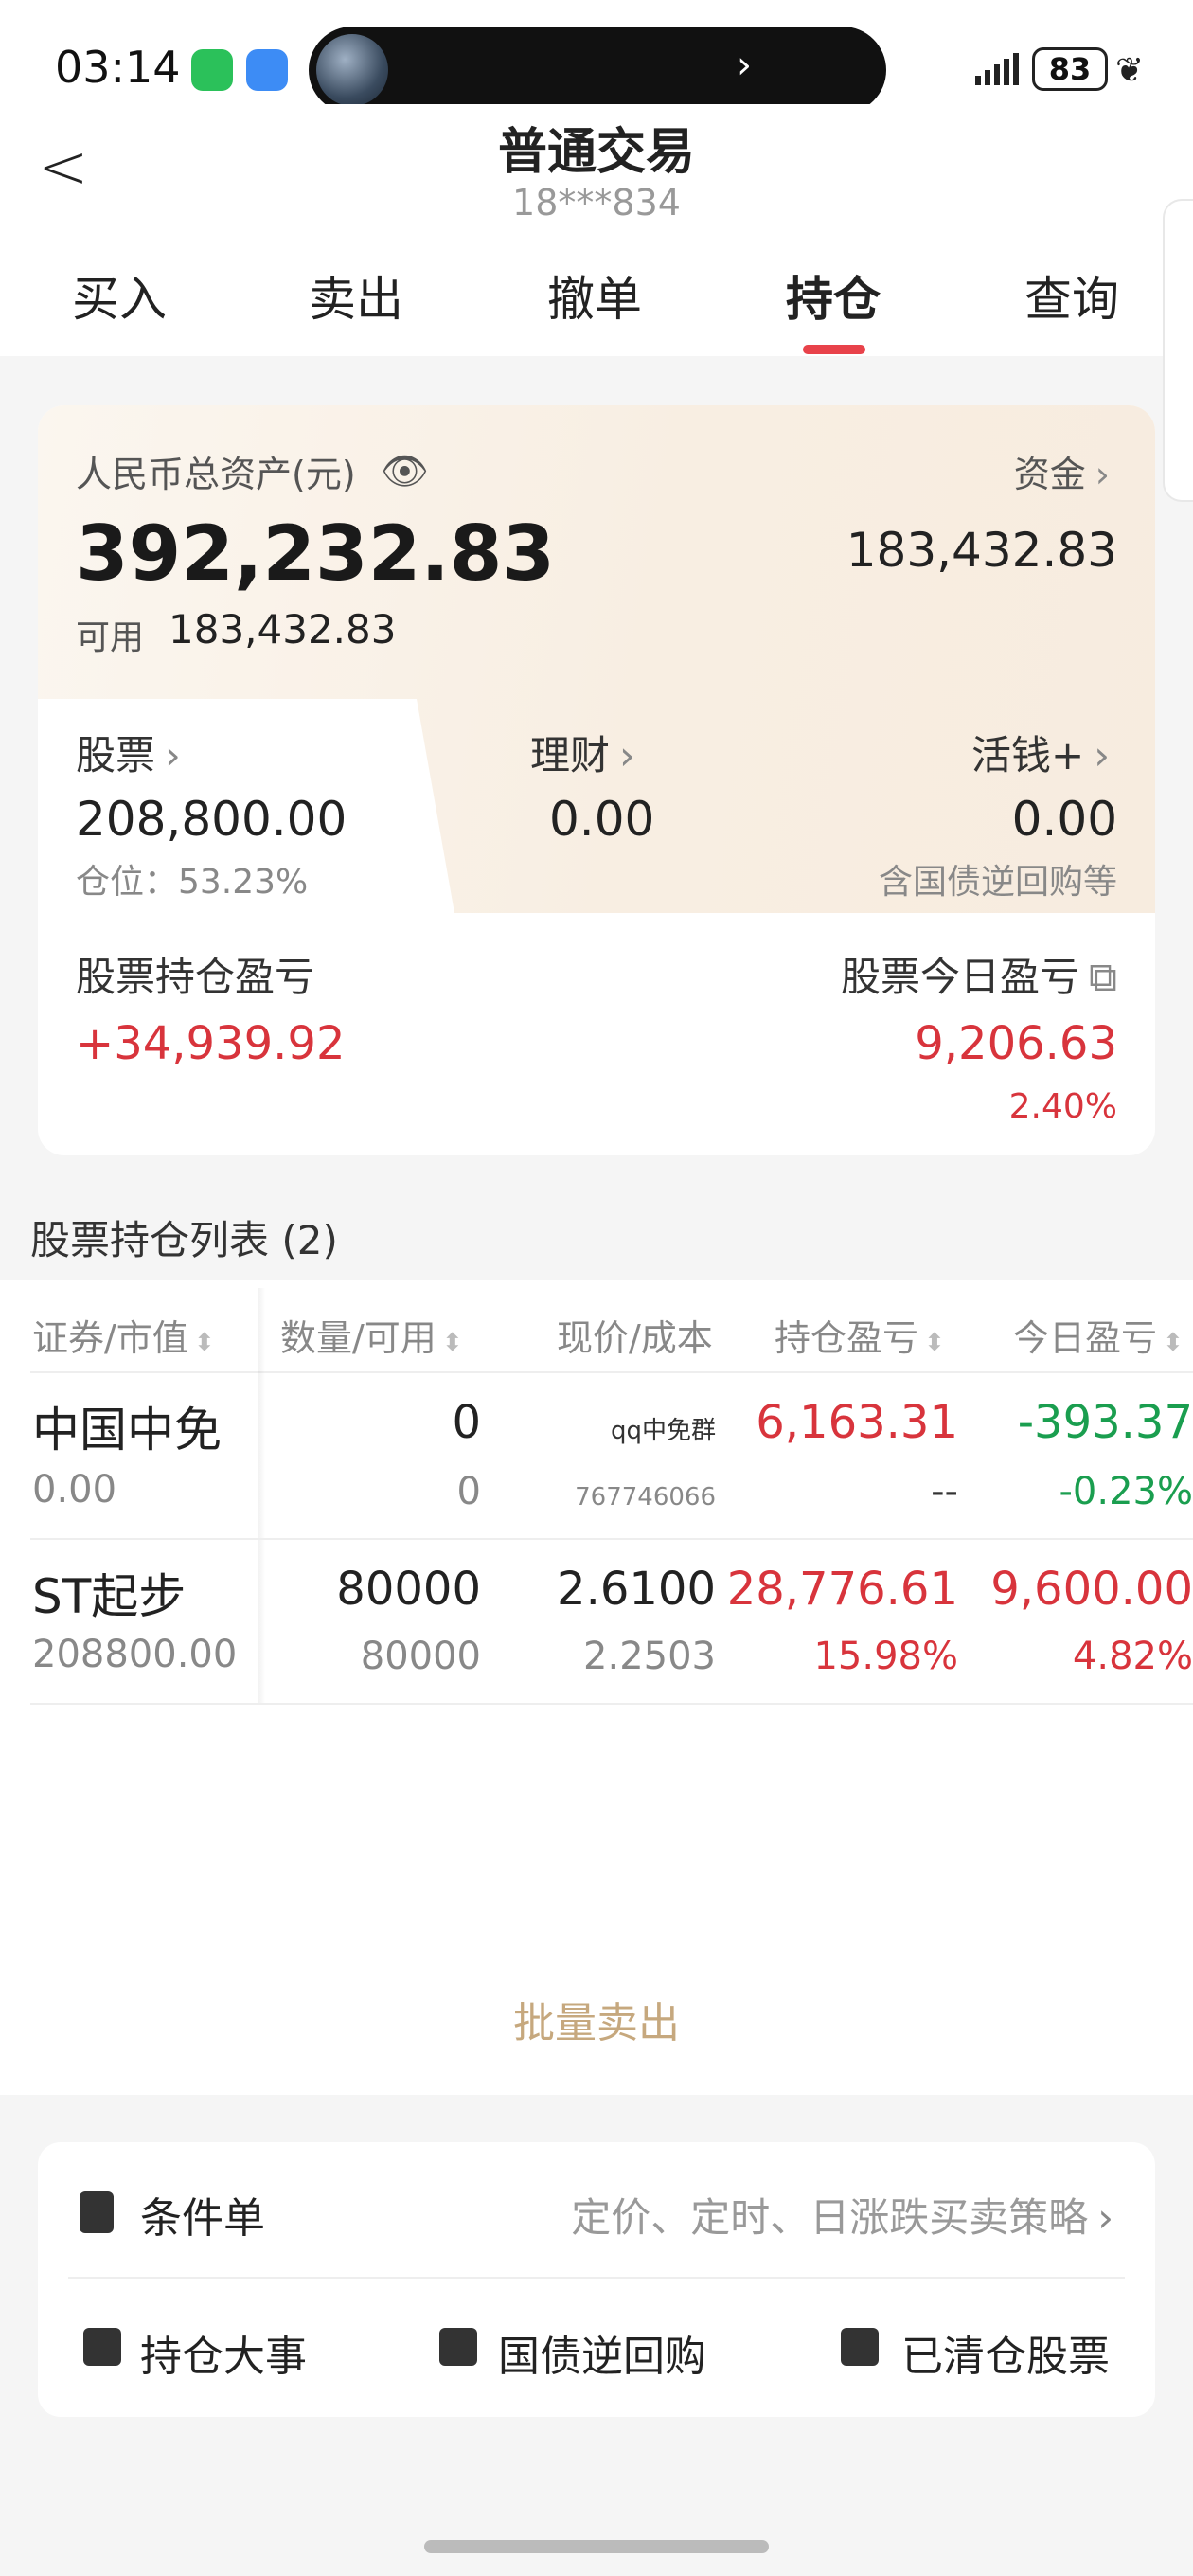  What do you see at coordinates (596, 2019) in the screenshot?
I see `batch-sell-button: 批量卖出` at bounding box center [596, 2019].